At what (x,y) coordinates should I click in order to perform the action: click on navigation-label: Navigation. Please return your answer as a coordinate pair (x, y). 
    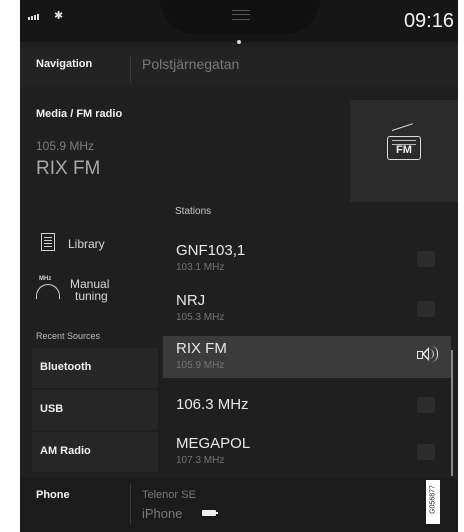
    Looking at the image, I should click on (64, 64).